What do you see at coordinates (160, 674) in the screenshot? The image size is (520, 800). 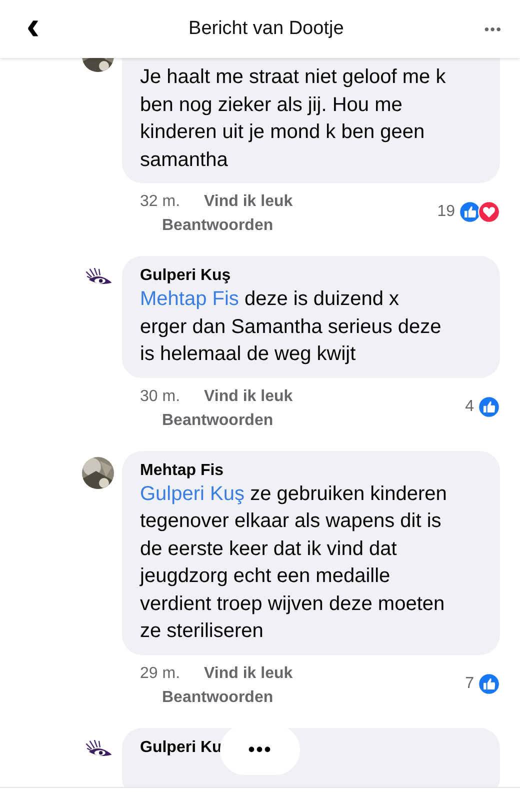 I see `comment-time: 29 m.` at bounding box center [160, 674].